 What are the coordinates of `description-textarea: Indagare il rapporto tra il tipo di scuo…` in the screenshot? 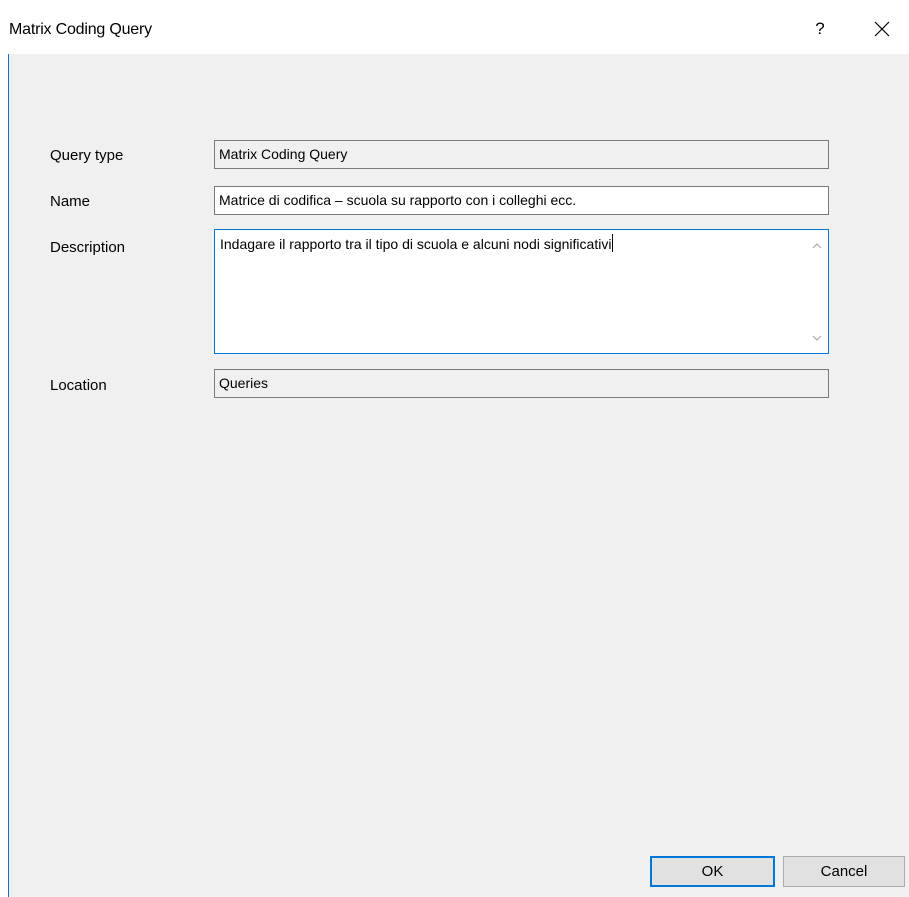 It's located at (521, 291).